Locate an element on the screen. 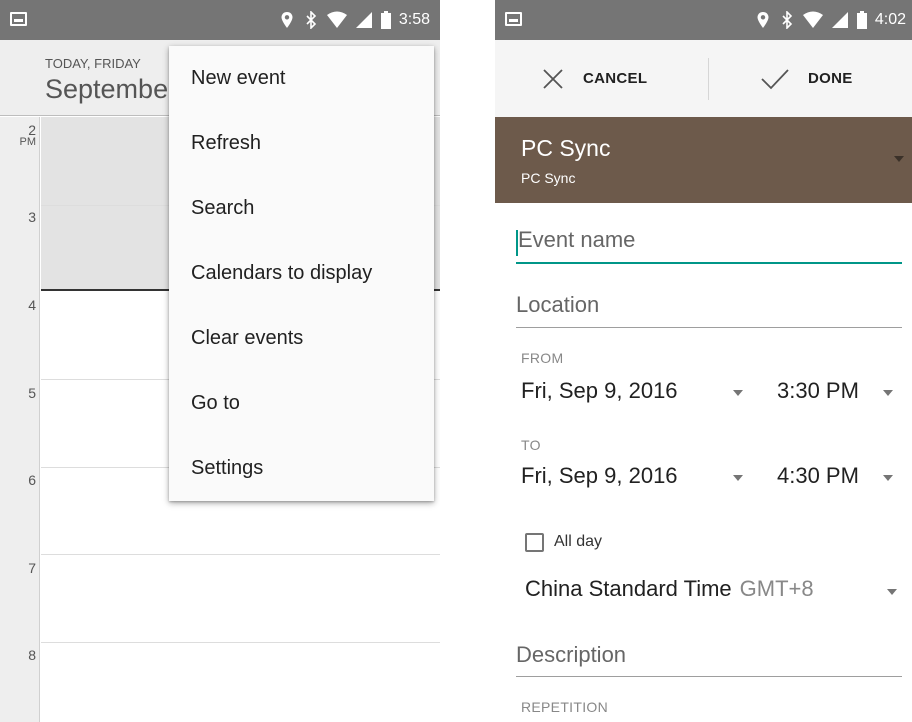 The width and height of the screenshot is (912, 722). status-time: 4:02 is located at coordinates (890, 19).